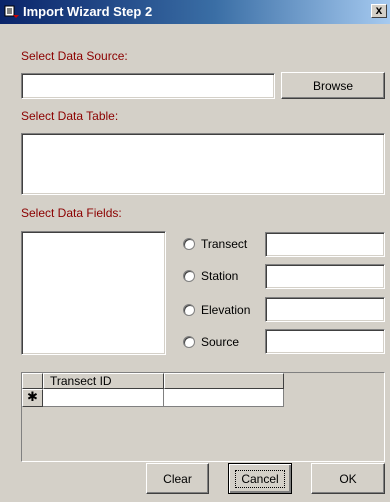 Image resolution: width=390 pixels, height=502 pixels. Describe the element at coordinates (148, 86) in the screenshot. I see `data-source-input` at that location.